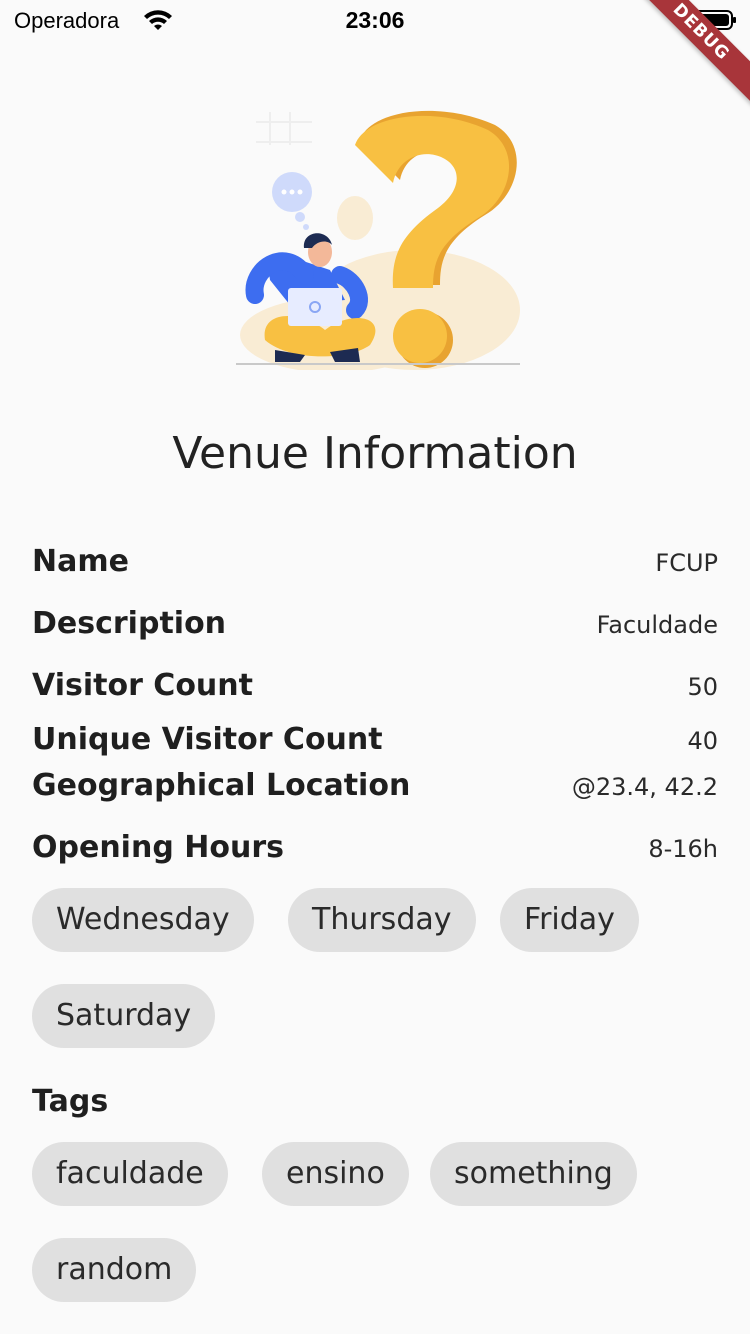 This screenshot has width=750, height=1334. What do you see at coordinates (686, 563) in the screenshot?
I see `name-value: FCUP` at bounding box center [686, 563].